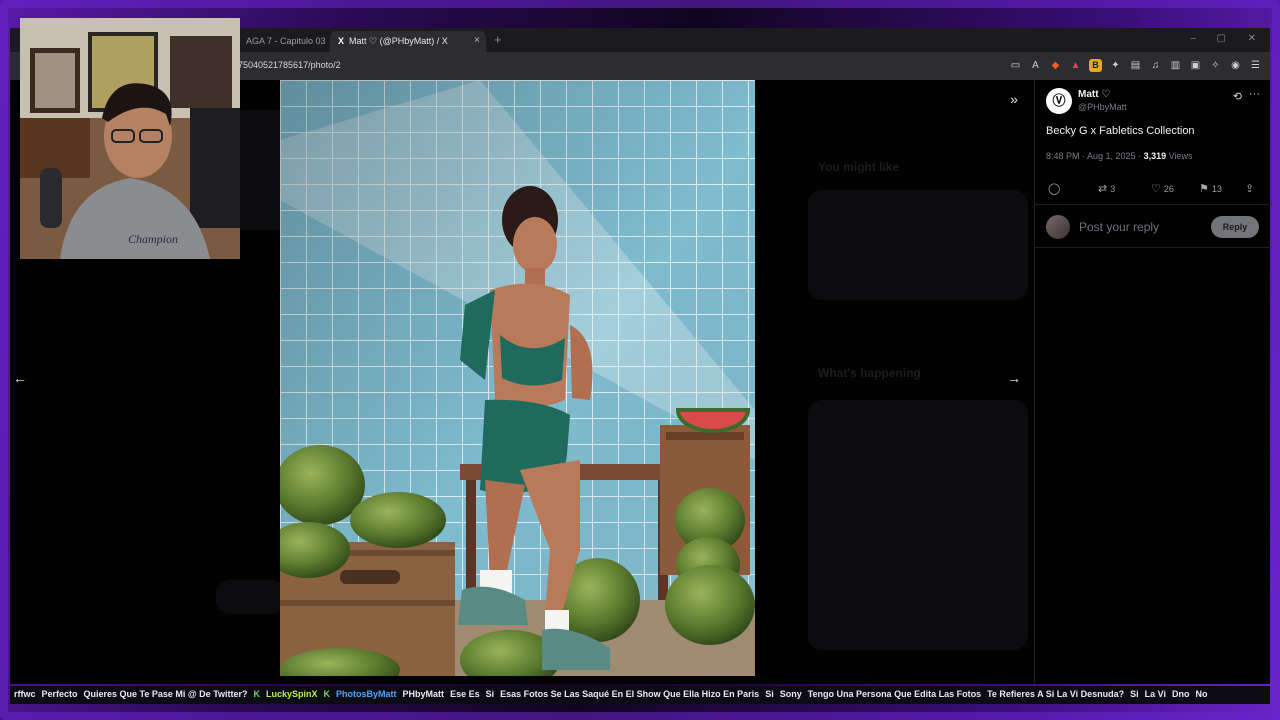 The image size is (1280, 720). I want to click on webcam-image: Champion, so click(130, 138).